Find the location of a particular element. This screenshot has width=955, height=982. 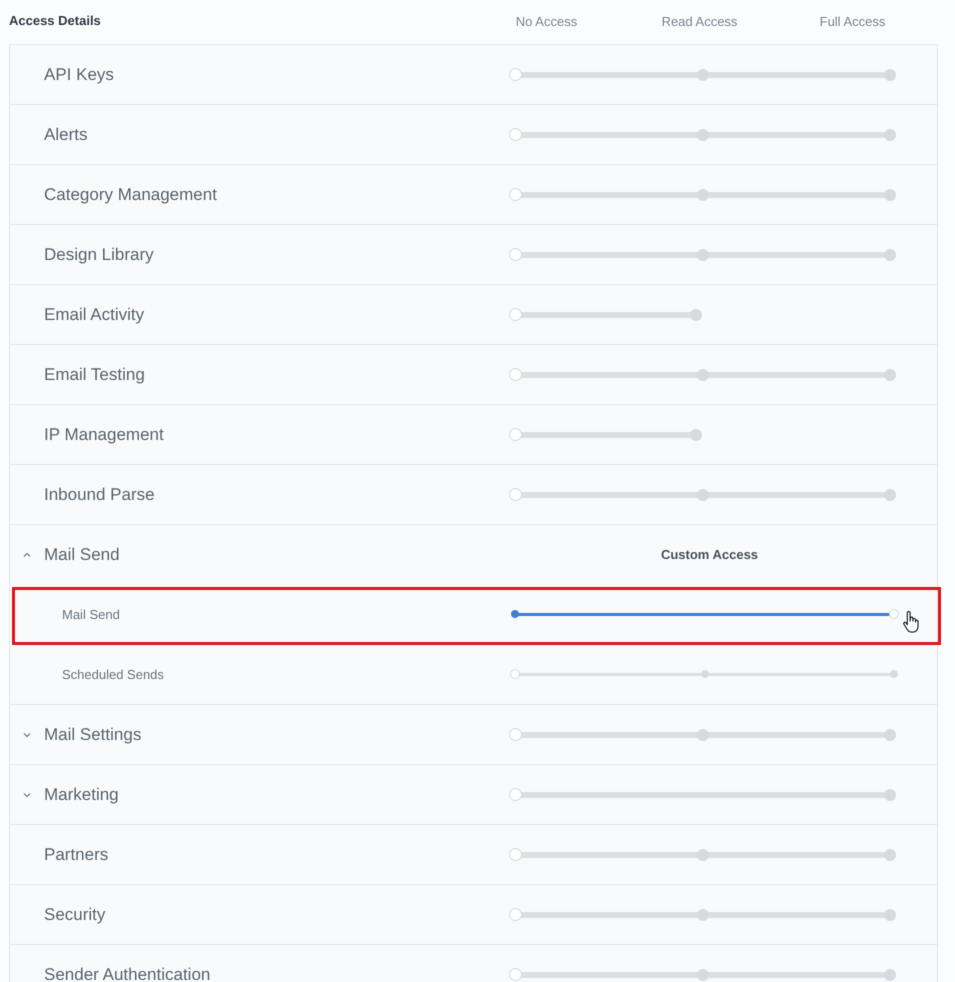

column-label: Full Access is located at coordinates (852, 21).